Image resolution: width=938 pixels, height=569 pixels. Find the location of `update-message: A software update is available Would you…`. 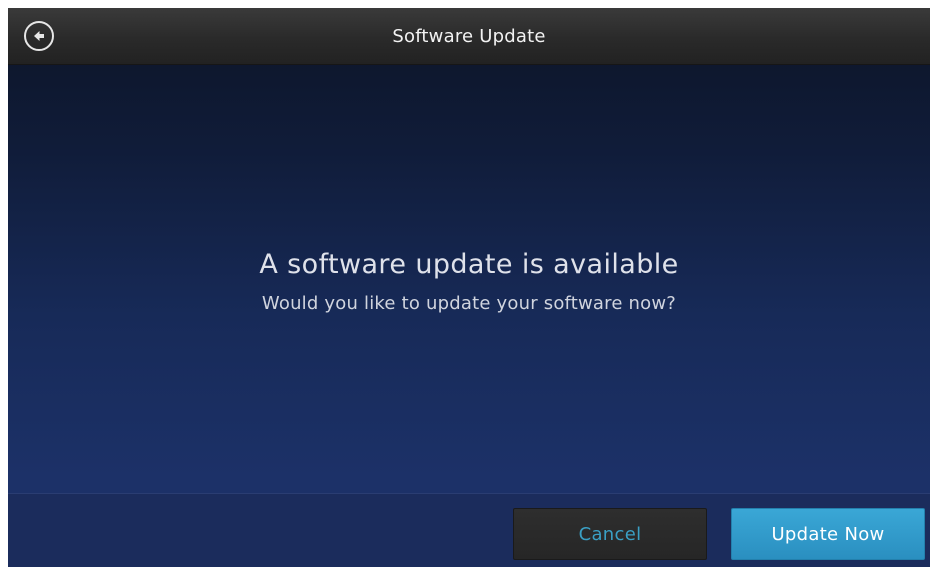

update-message: A software update is available Would you… is located at coordinates (469, 282).